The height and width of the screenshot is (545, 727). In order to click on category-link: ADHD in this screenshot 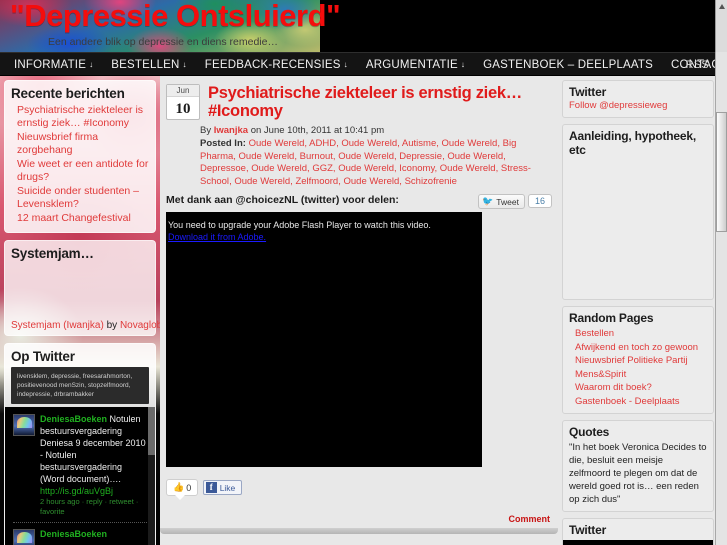, I will do `click(322, 143)`.